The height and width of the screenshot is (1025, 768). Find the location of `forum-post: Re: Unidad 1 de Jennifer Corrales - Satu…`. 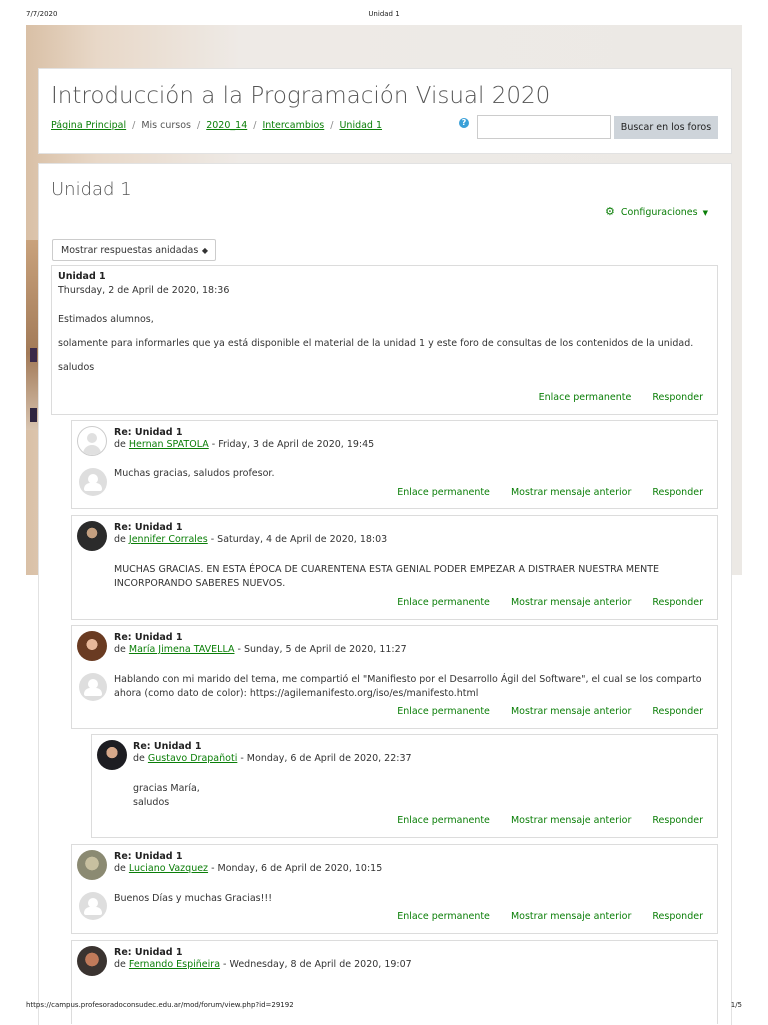

forum-post: Re: Unidad 1 de Jennifer Corrales - Satu… is located at coordinates (394, 567).